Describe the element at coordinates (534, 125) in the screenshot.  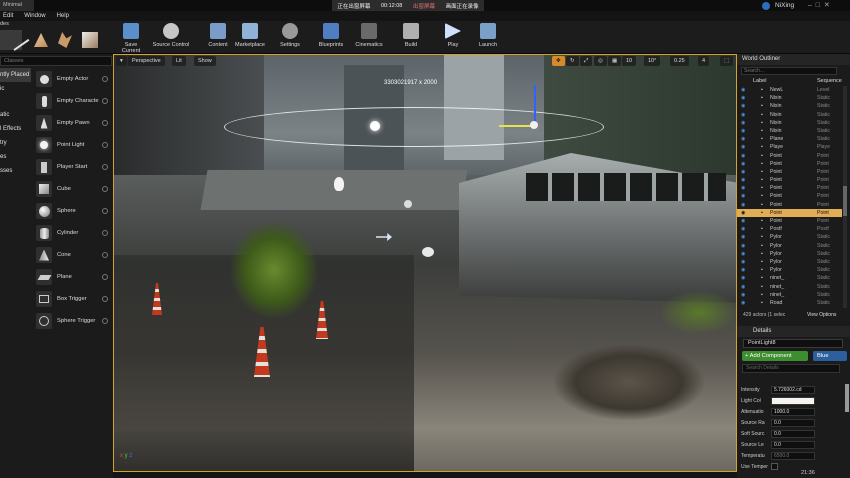
I see `gizmo-origin` at that location.